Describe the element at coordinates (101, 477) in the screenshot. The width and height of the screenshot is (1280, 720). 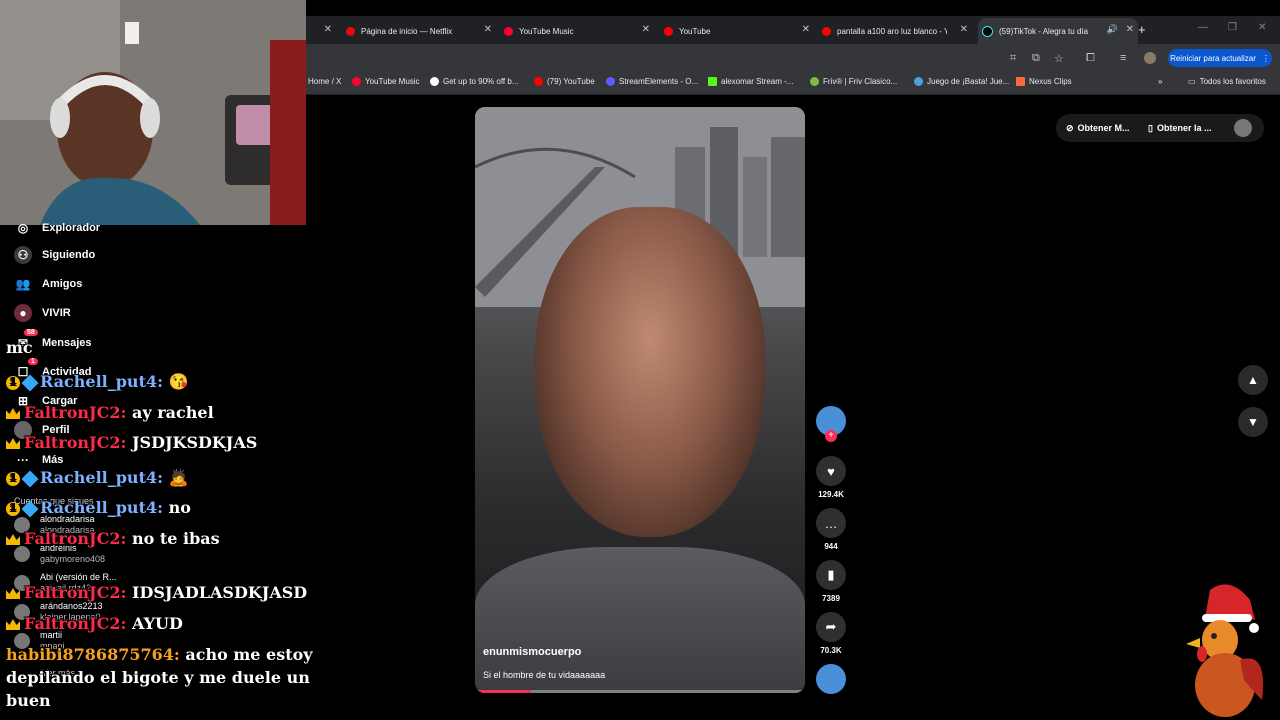
I see `chat-username: Rachell_put4:` at that location.